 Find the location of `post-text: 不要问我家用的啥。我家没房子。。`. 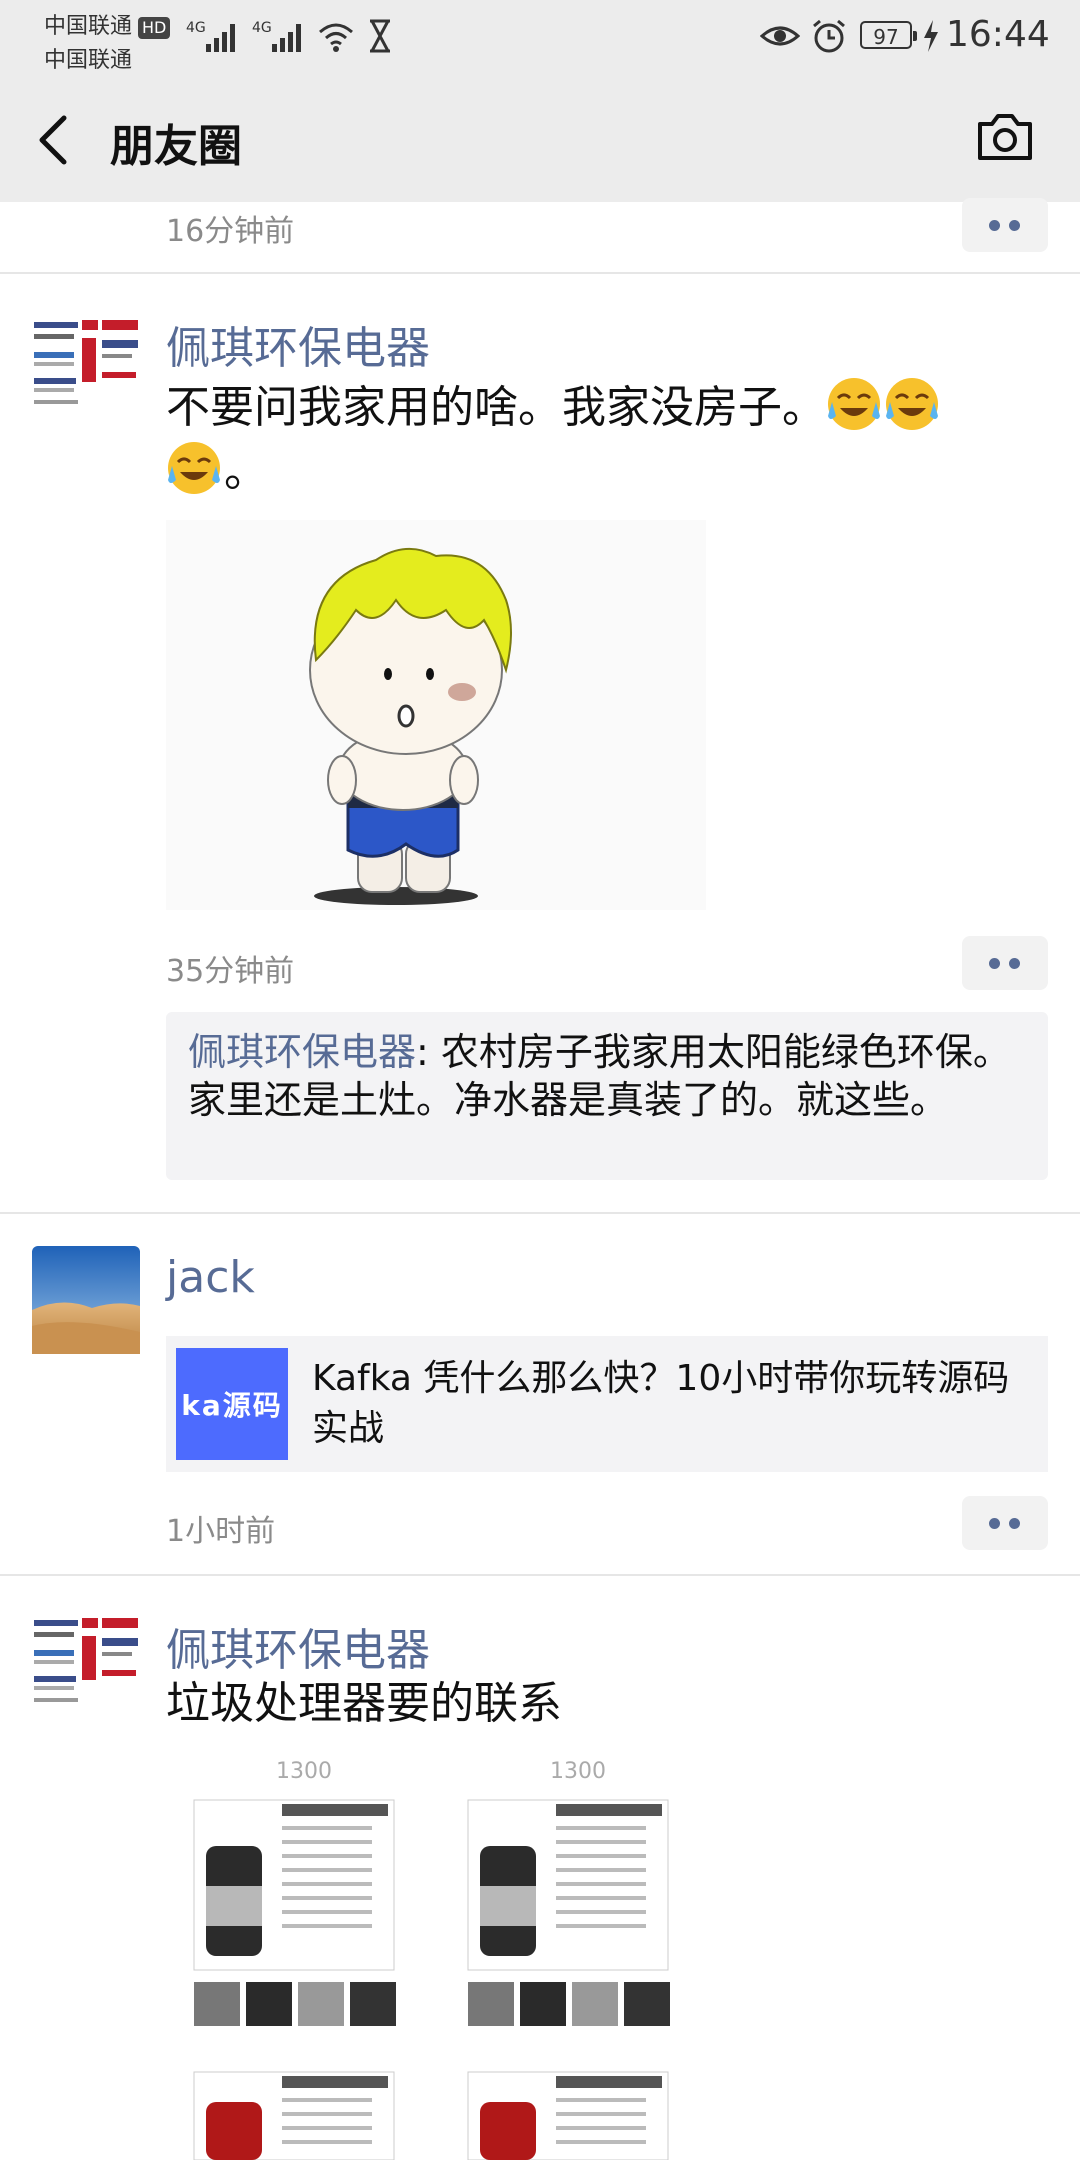

post-text: 不要问我家用的啥。我家没房子。。 is located at coordinates (596, 440).